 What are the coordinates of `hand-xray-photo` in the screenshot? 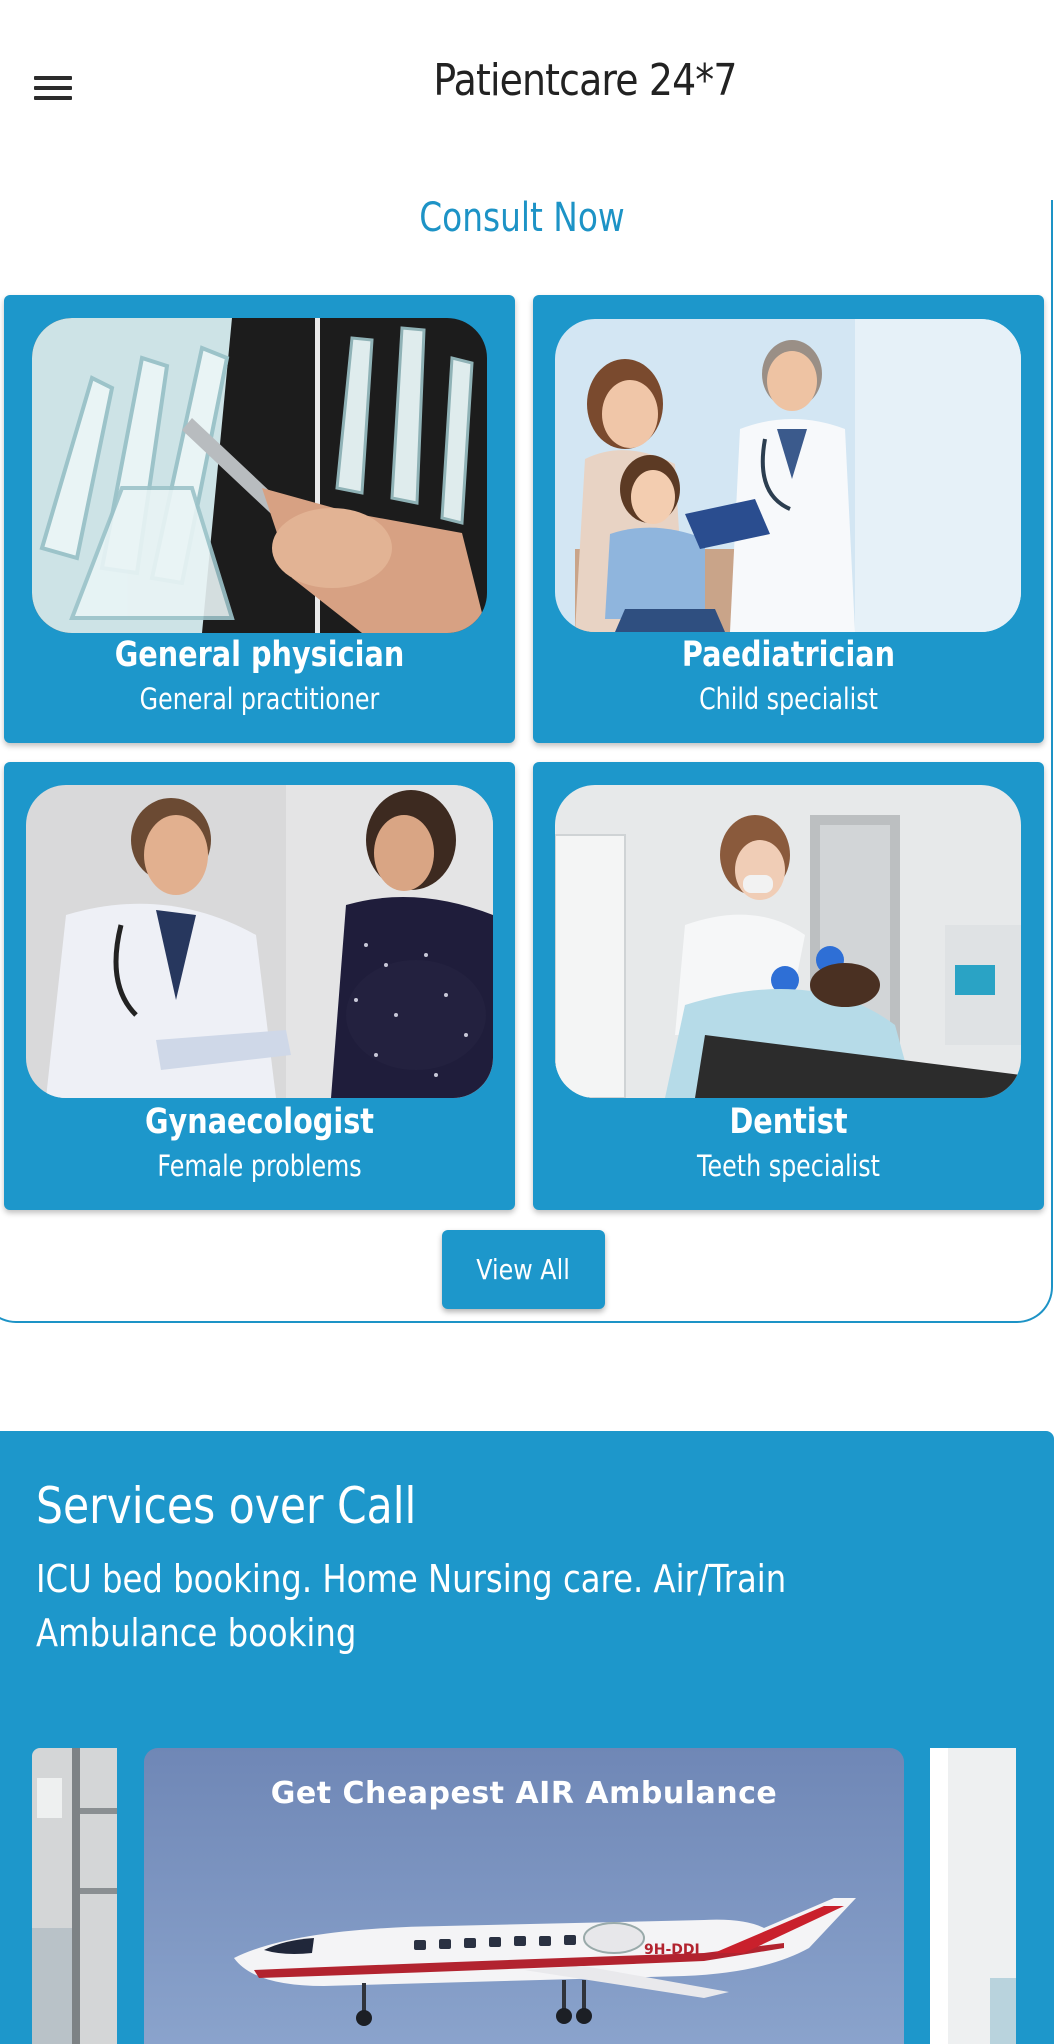 It's located at (259, 475).